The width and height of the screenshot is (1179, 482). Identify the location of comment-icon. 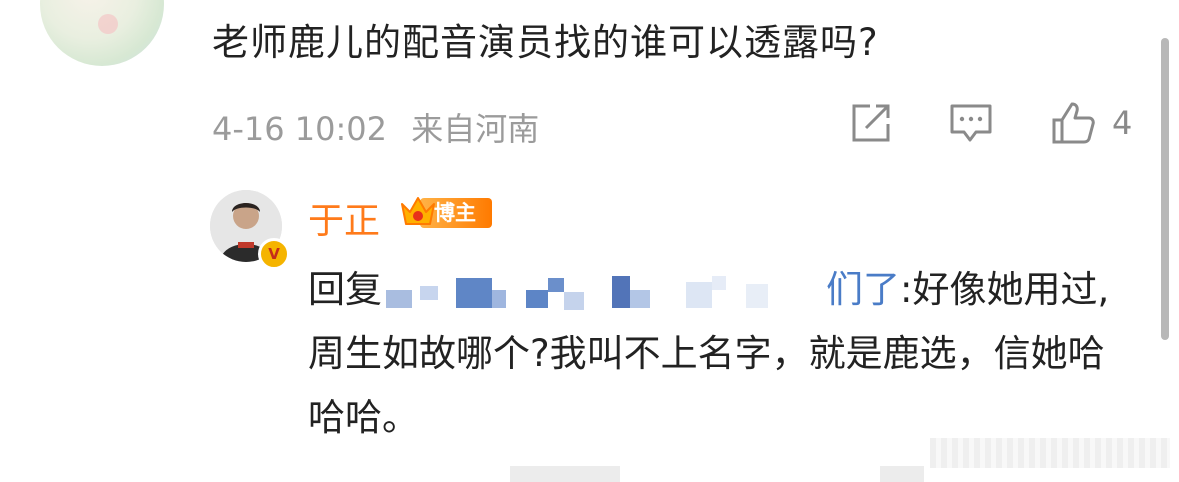
(971, 123).